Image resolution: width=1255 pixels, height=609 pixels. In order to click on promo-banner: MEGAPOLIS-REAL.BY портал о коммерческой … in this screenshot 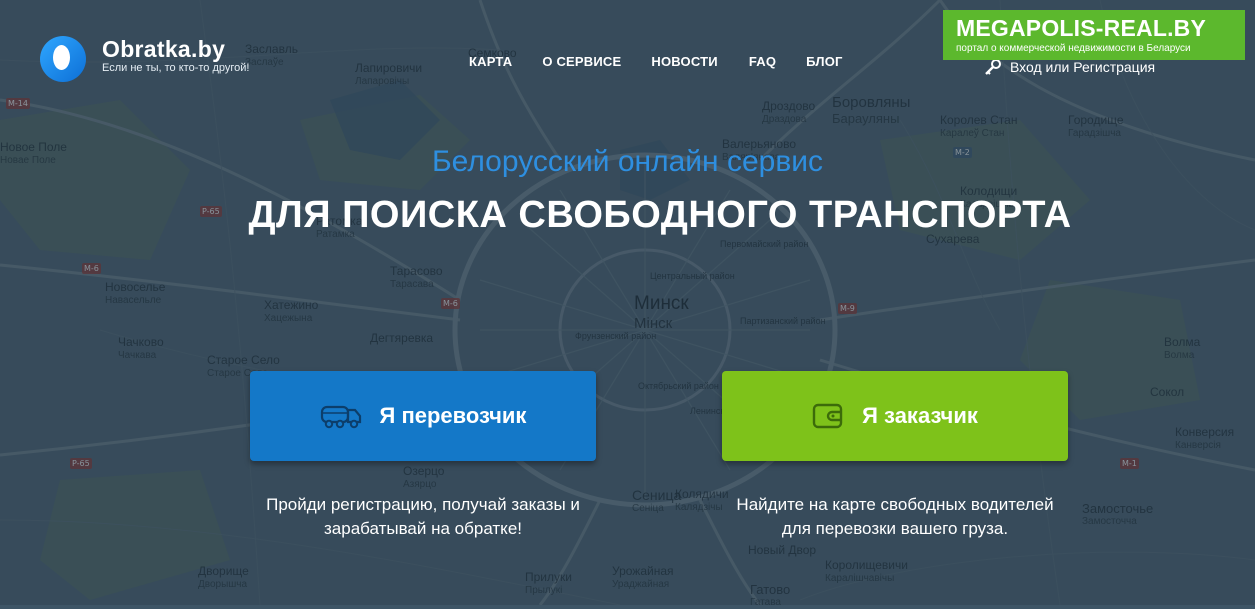, I will do `click(1094, 35)`.